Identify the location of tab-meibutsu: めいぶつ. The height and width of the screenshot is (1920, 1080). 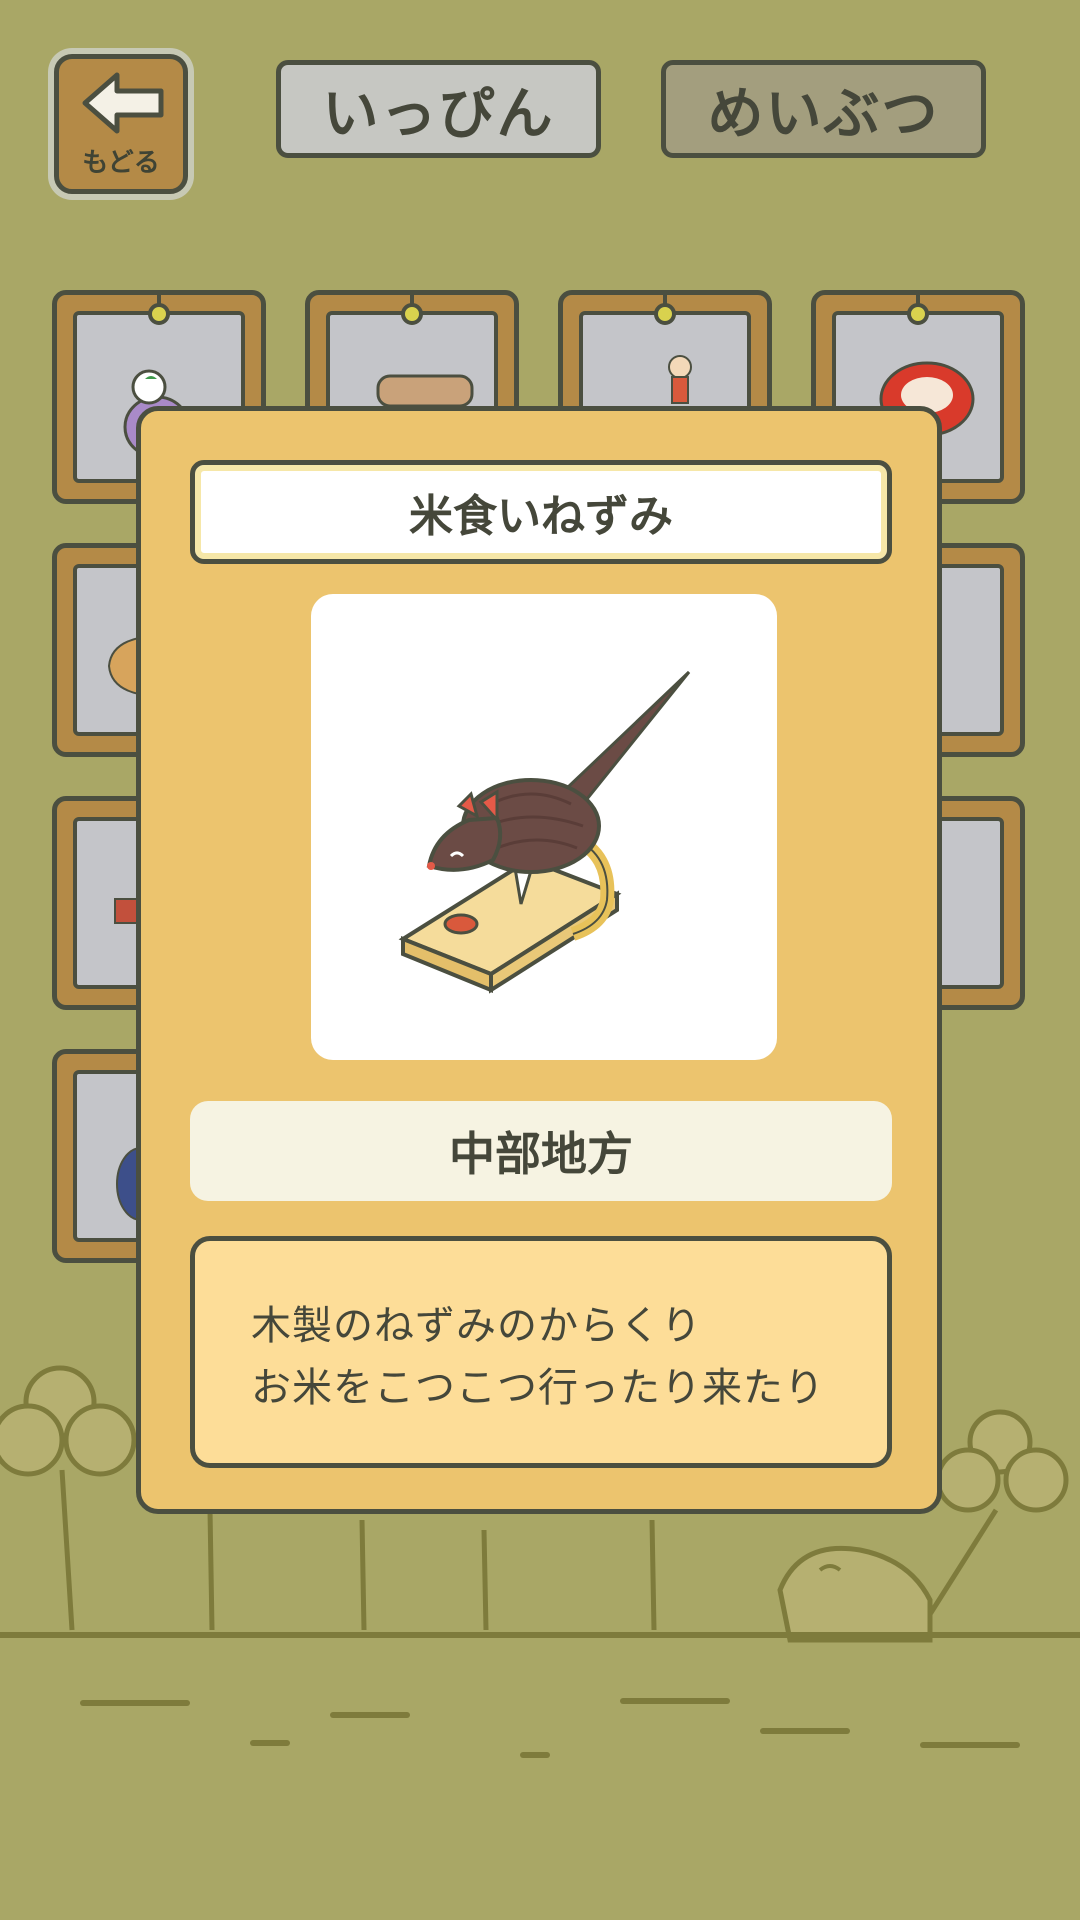
(823, 109).